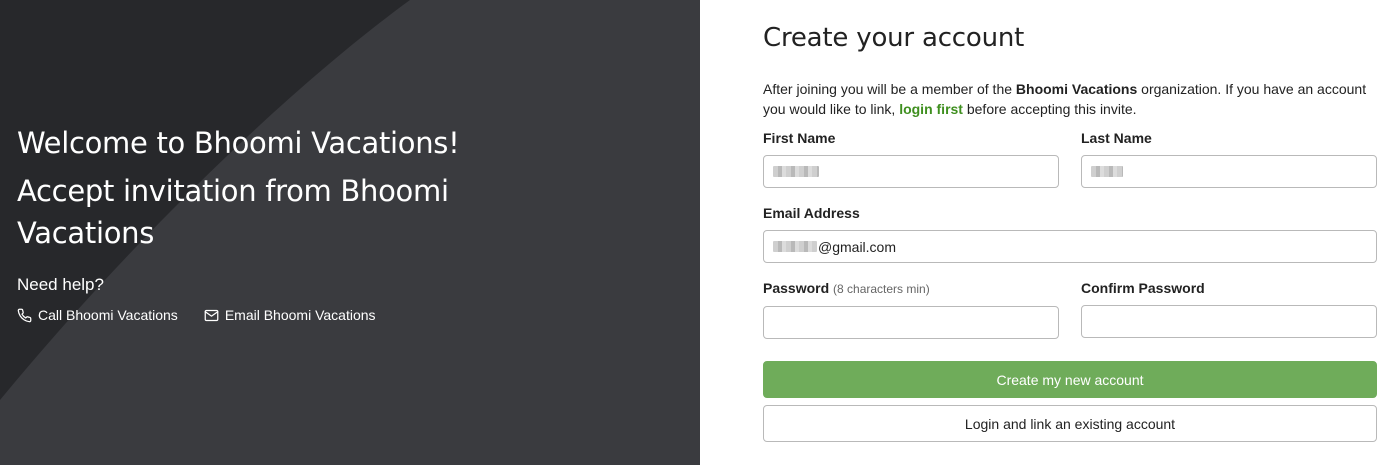  Describe the element at coordinates (1107, 171) in the screenshot. I see `redacted-last-name` at that location.